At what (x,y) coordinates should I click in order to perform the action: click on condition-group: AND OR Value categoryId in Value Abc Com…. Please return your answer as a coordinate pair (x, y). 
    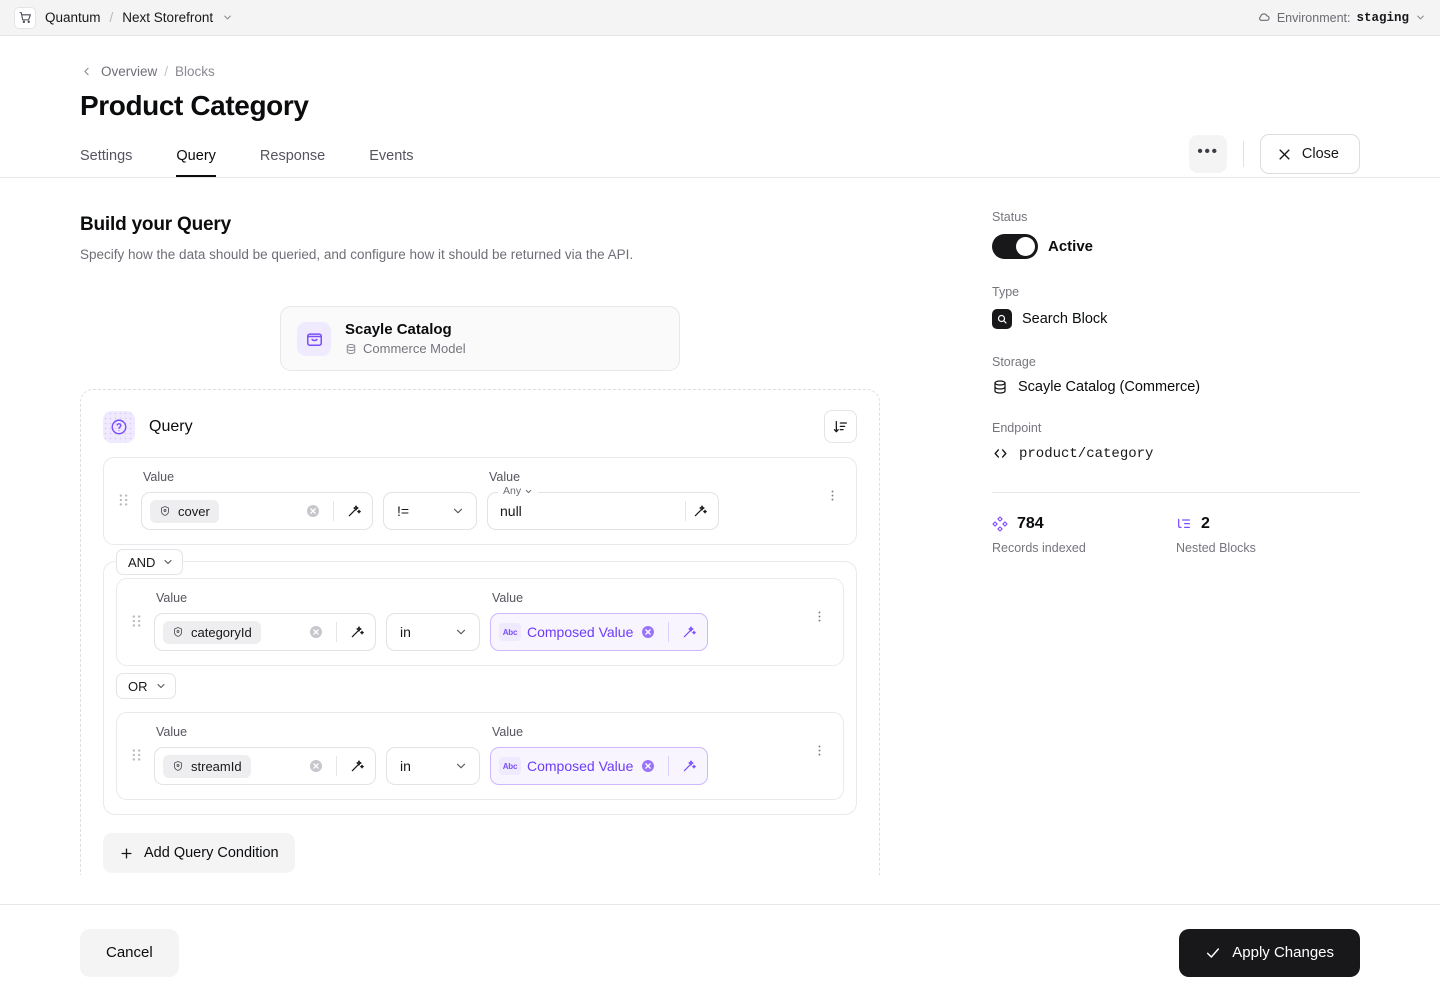
    Looking at the image, I should click on (480, 682).